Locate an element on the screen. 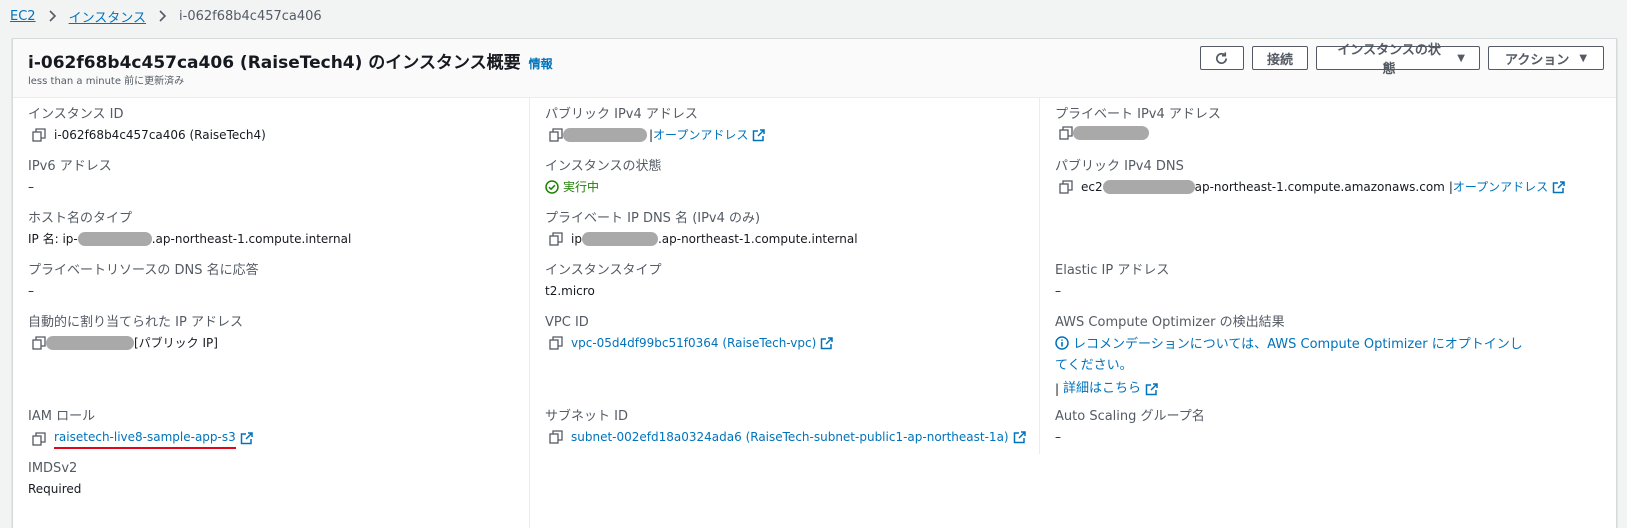 This screenshot has height=528, width=1627. field-auto-scaling-group: Auto Scaling グループ名 – is located at coordinates (1130, 427).